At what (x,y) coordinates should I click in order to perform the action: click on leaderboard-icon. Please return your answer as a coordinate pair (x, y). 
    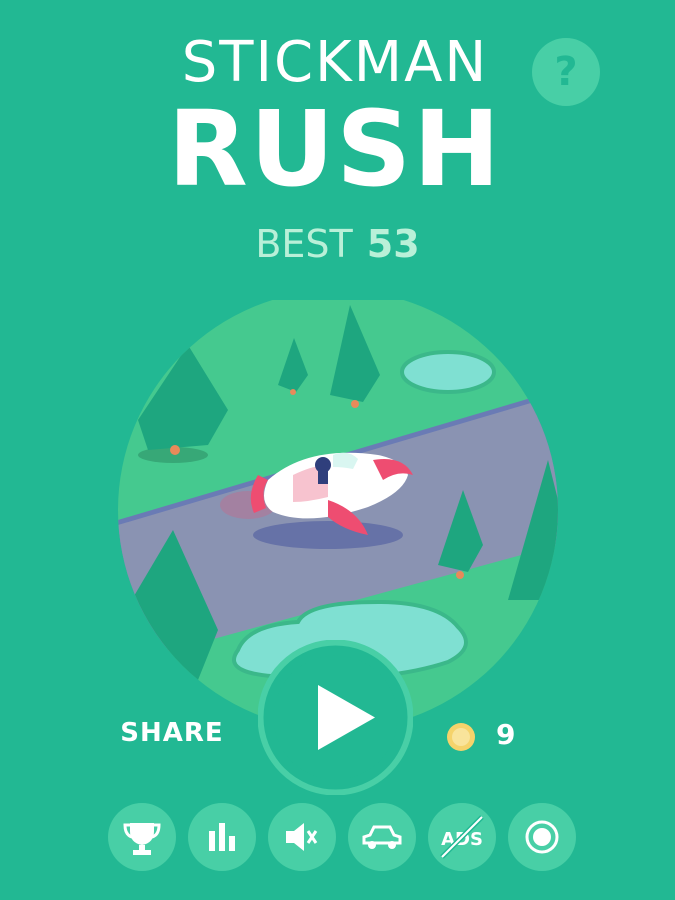
    Looking at the image, I should click on (222, 837).